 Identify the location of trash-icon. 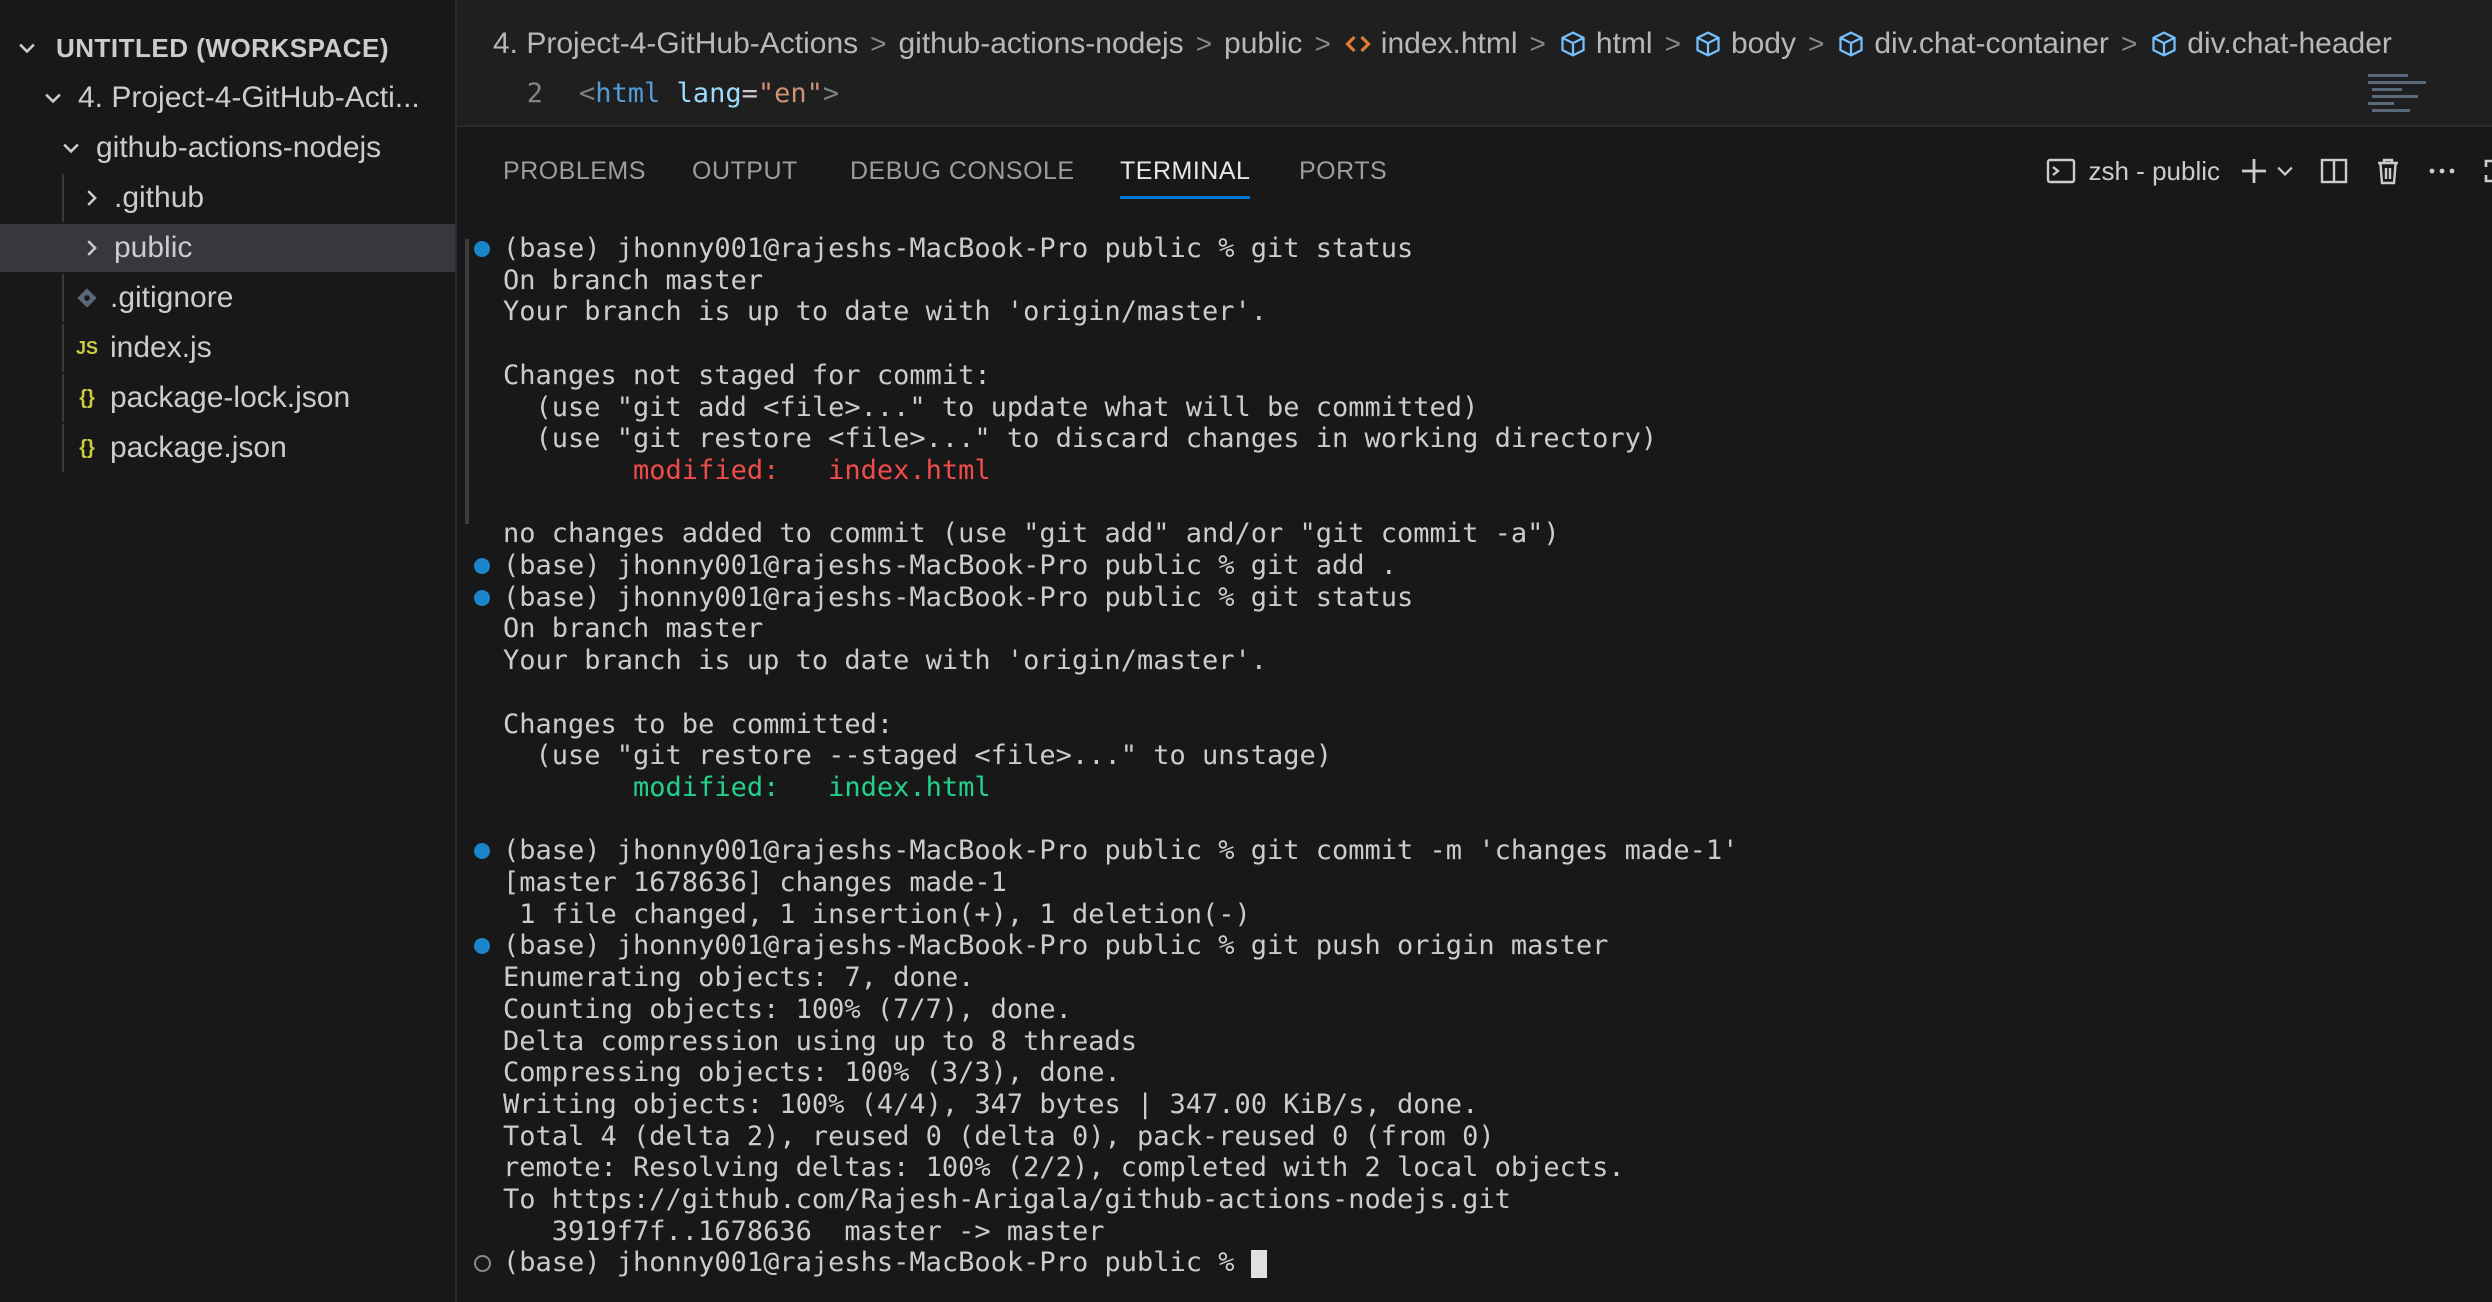
(2388, 171).